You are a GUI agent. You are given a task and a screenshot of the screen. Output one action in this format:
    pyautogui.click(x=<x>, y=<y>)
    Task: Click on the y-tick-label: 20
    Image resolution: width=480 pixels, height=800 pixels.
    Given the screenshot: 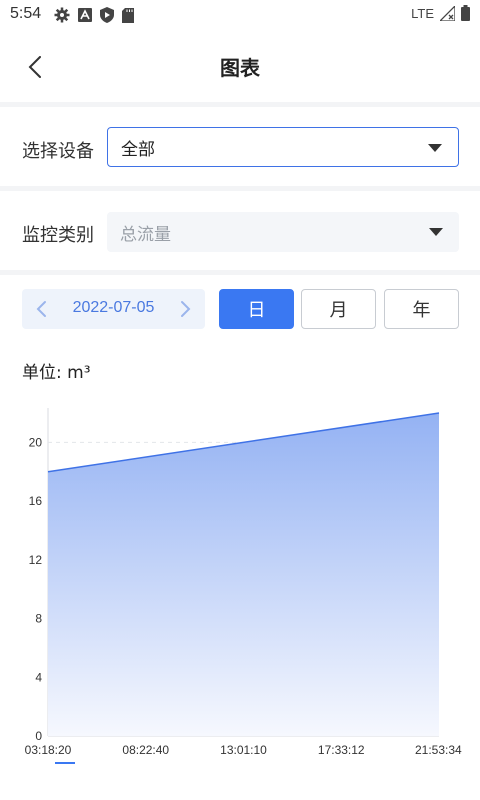 What is the action you would take?
    pyautogui.click(x=36, y=442)
    